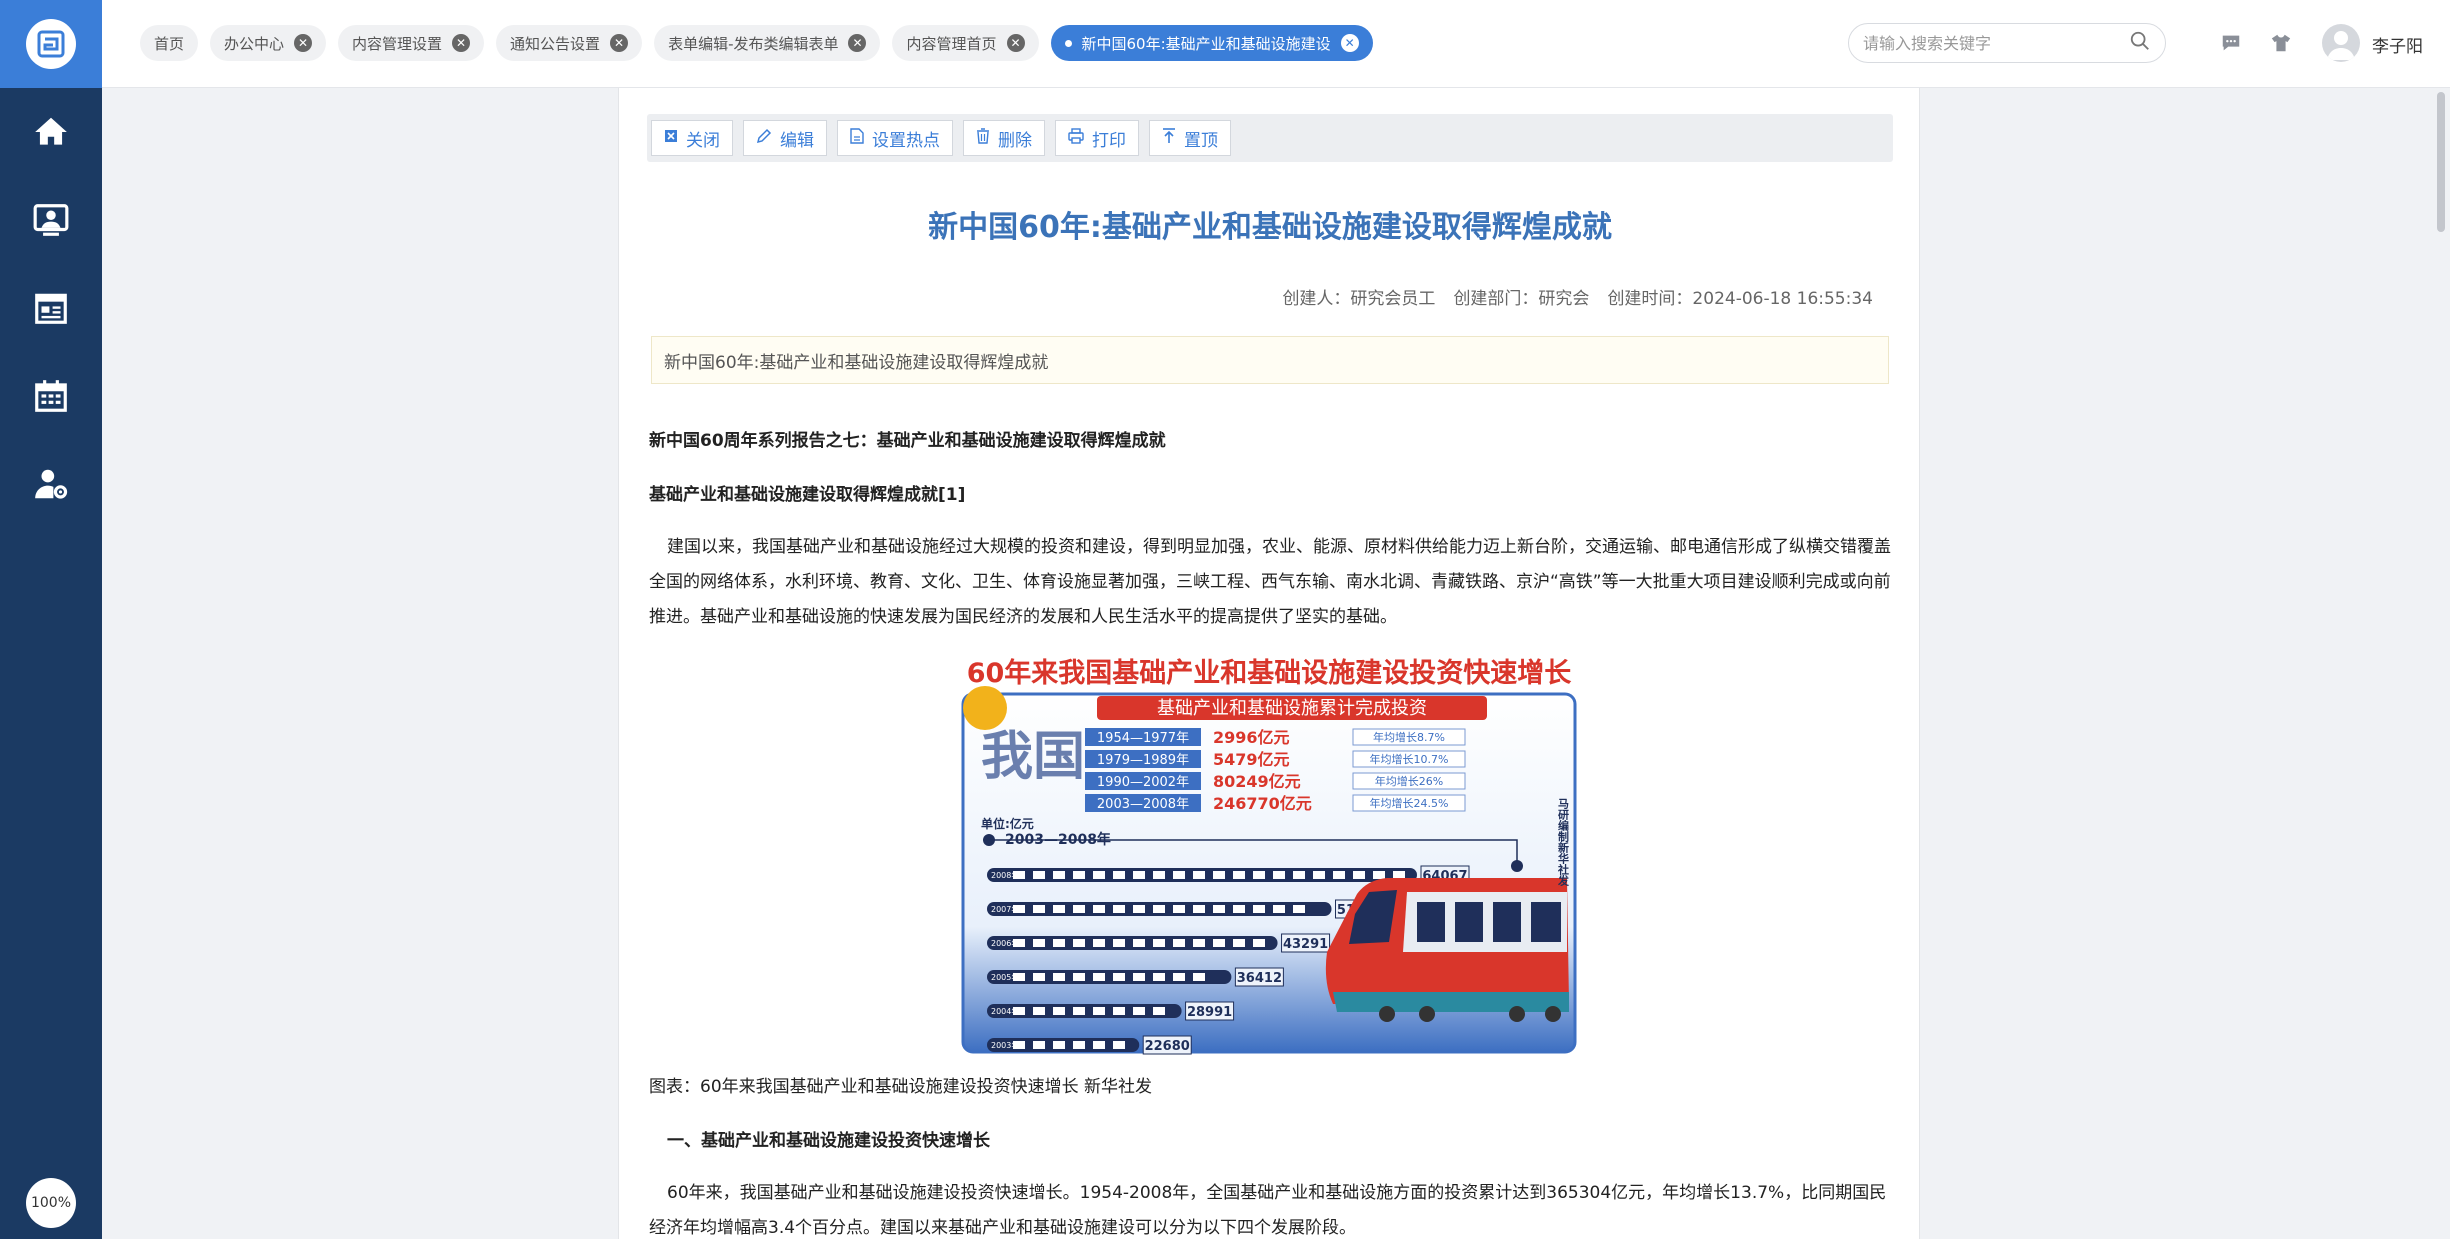  Describe the element at coordinates (1270, 138) in the screenshot. I see `document-toolbar: 关闭 编辑 设置热点 删除 打印 置顶` at that location.